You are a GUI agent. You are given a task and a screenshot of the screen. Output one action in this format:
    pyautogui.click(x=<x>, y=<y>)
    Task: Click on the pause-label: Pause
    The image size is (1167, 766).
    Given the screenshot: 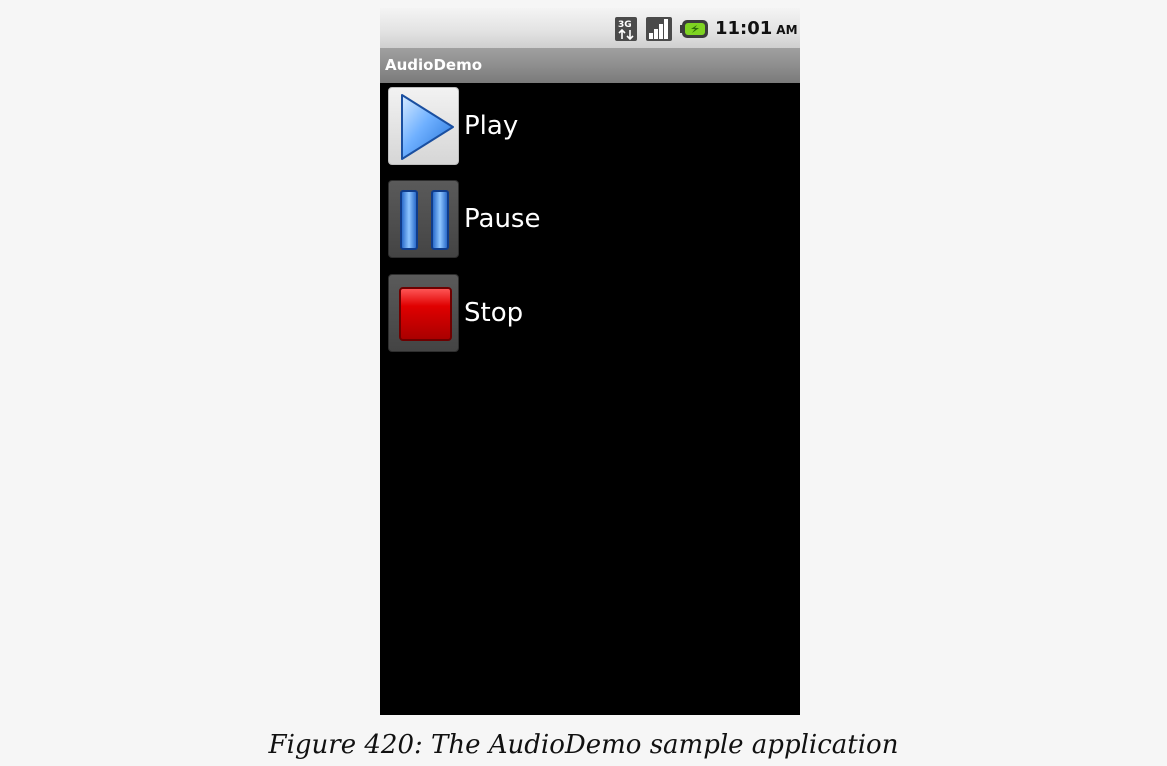 What is the action you would take?
    pyautogui.click(x=502, y=219)
    